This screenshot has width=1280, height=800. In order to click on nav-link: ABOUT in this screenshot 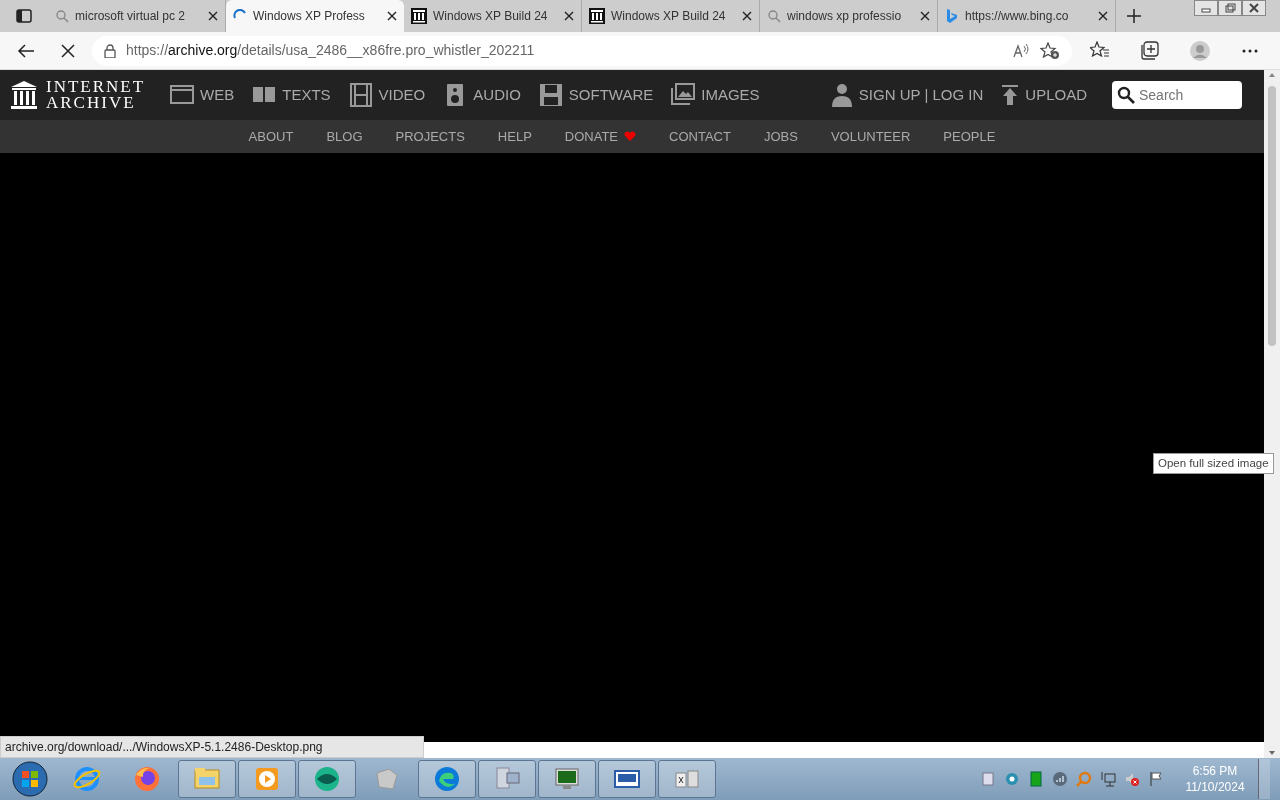, I will do `click(271, 136)`.